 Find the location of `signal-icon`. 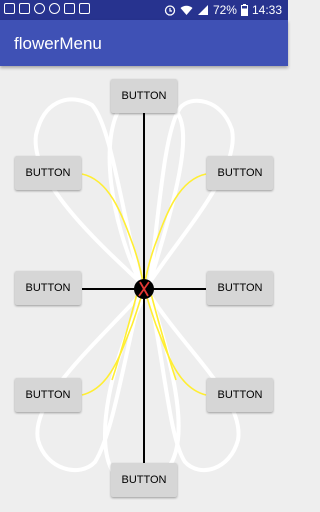

signal-icon is located at coordinates (202, 10).